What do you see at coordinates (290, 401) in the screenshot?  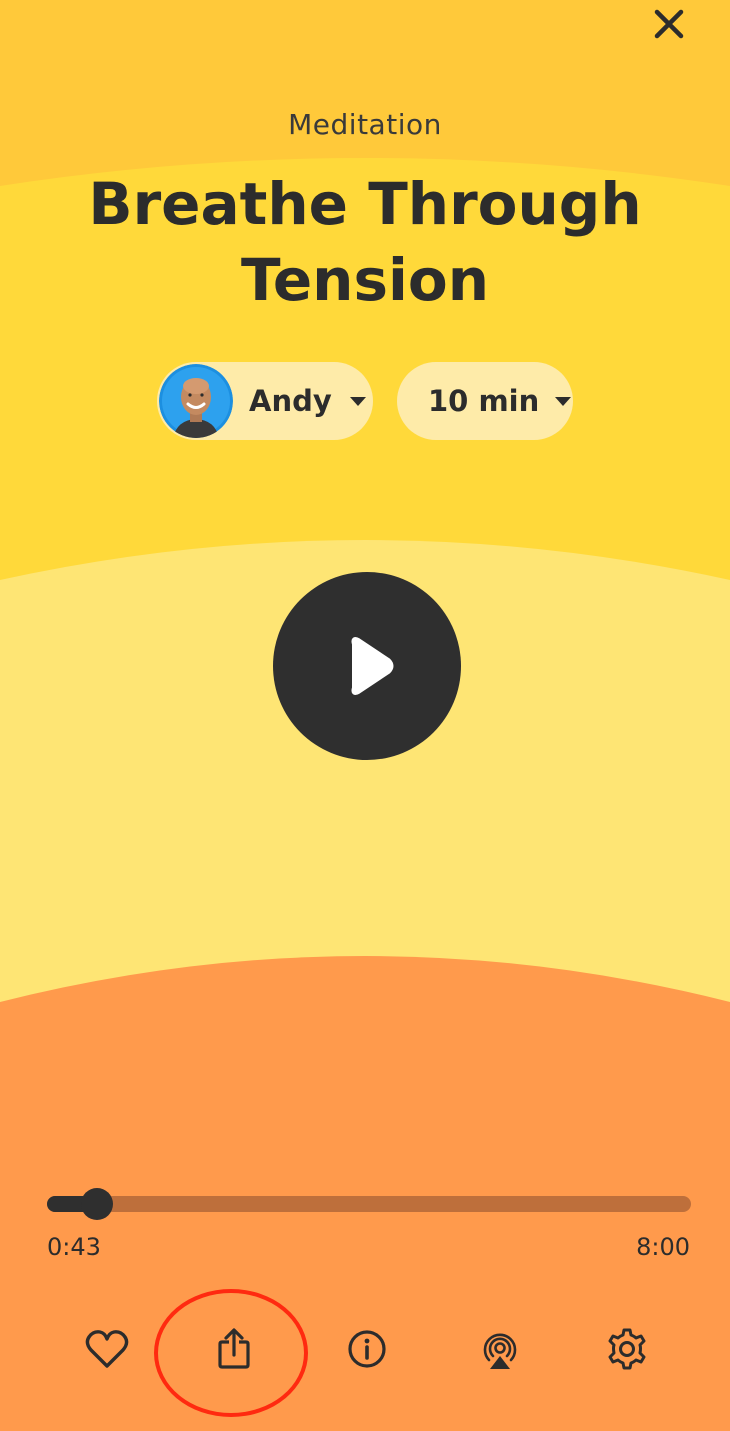 I see `teacher-name: Andy` at bounding box center [290, 401].